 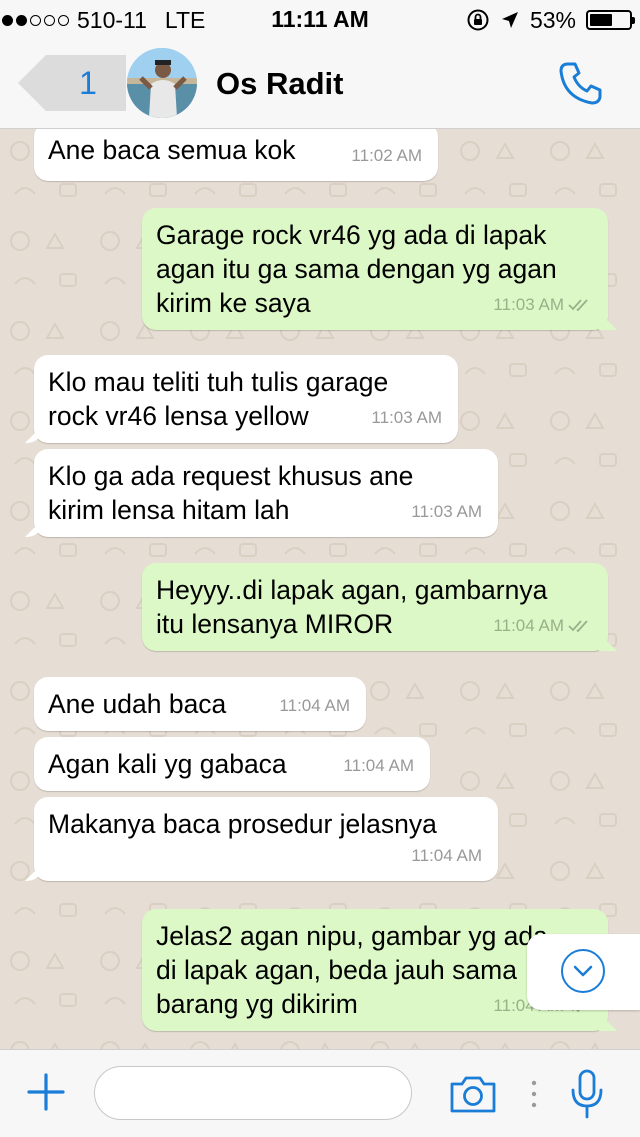 I want to click on message-time: 11:02 AM, so click(x=386, y=155).